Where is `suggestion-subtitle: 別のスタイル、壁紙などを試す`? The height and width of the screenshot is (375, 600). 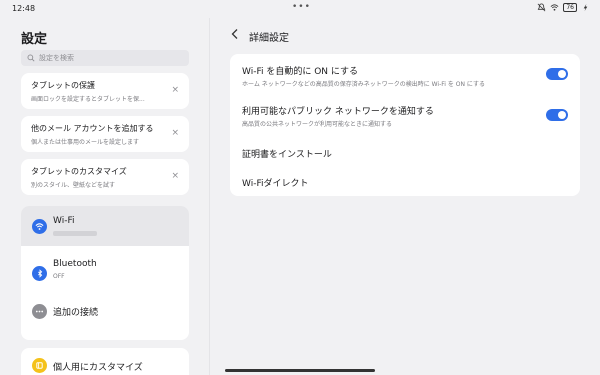 suggestion-subtitle: 別のスタイル、壁紙などを試す is located at coordinates (73, 185).